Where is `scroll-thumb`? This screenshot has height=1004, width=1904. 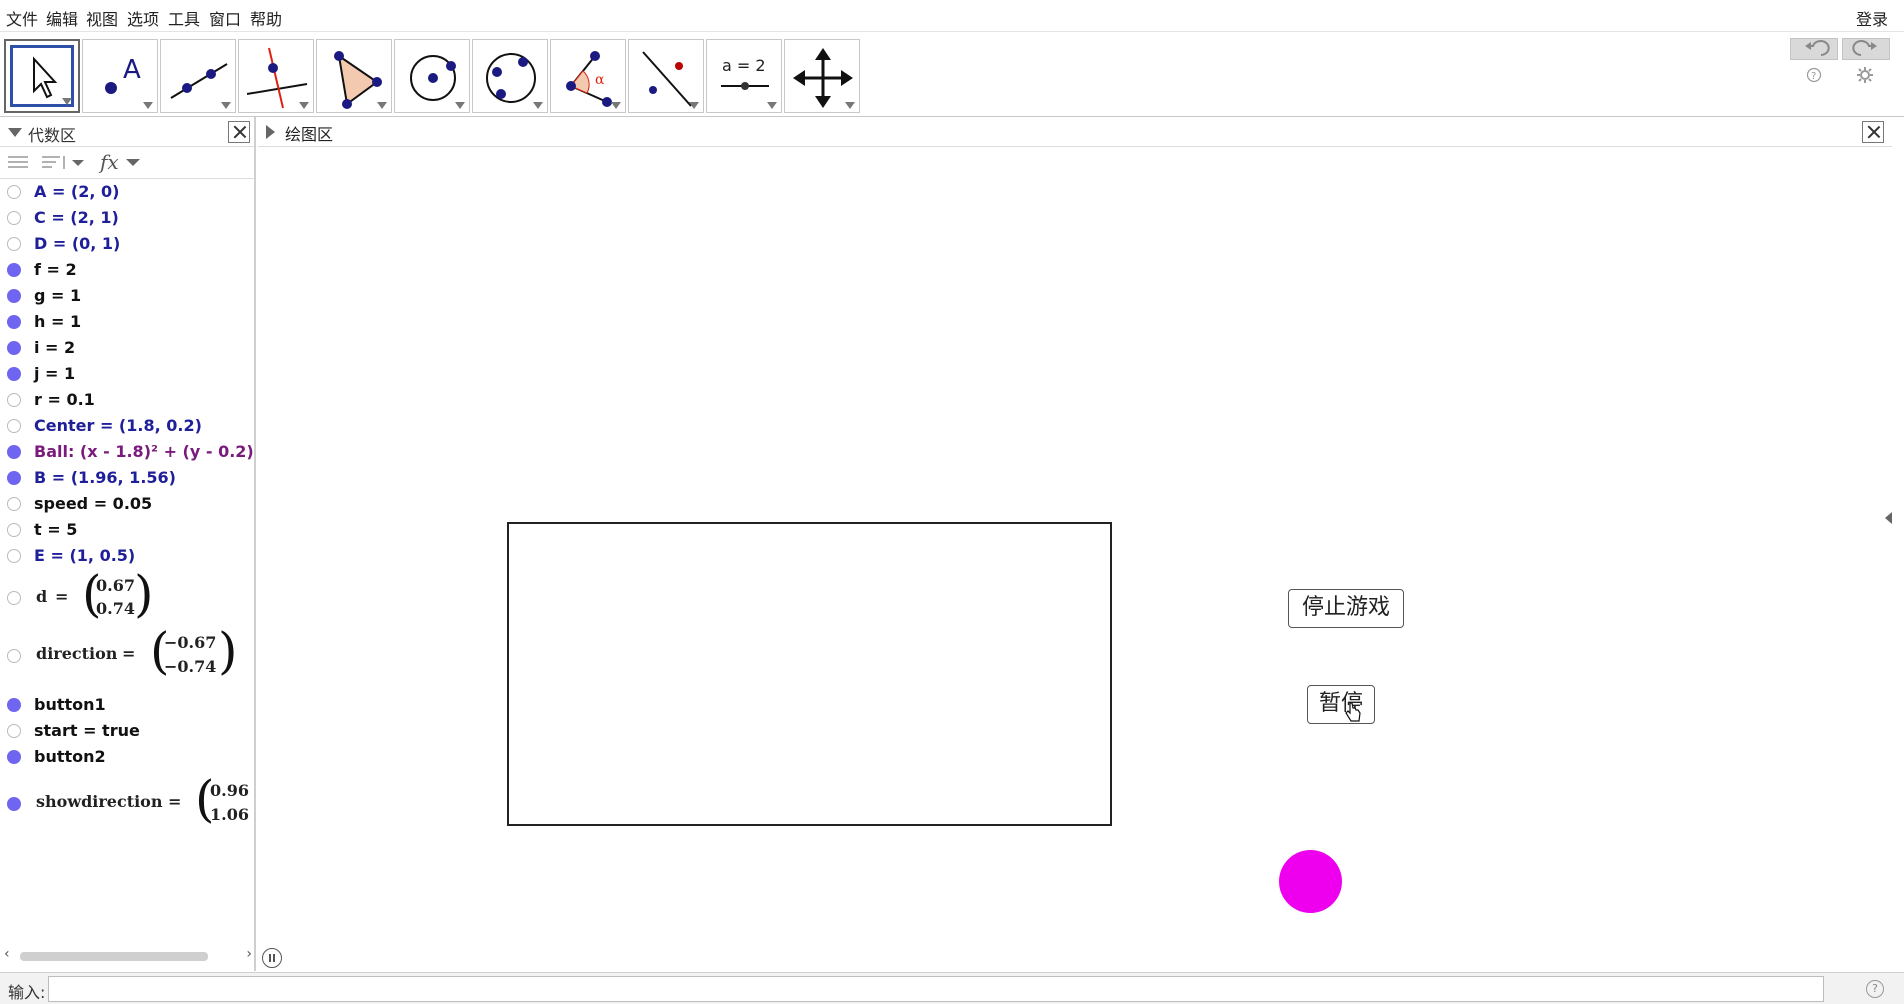 scroll-thumb is located at coordinates (114, 956).